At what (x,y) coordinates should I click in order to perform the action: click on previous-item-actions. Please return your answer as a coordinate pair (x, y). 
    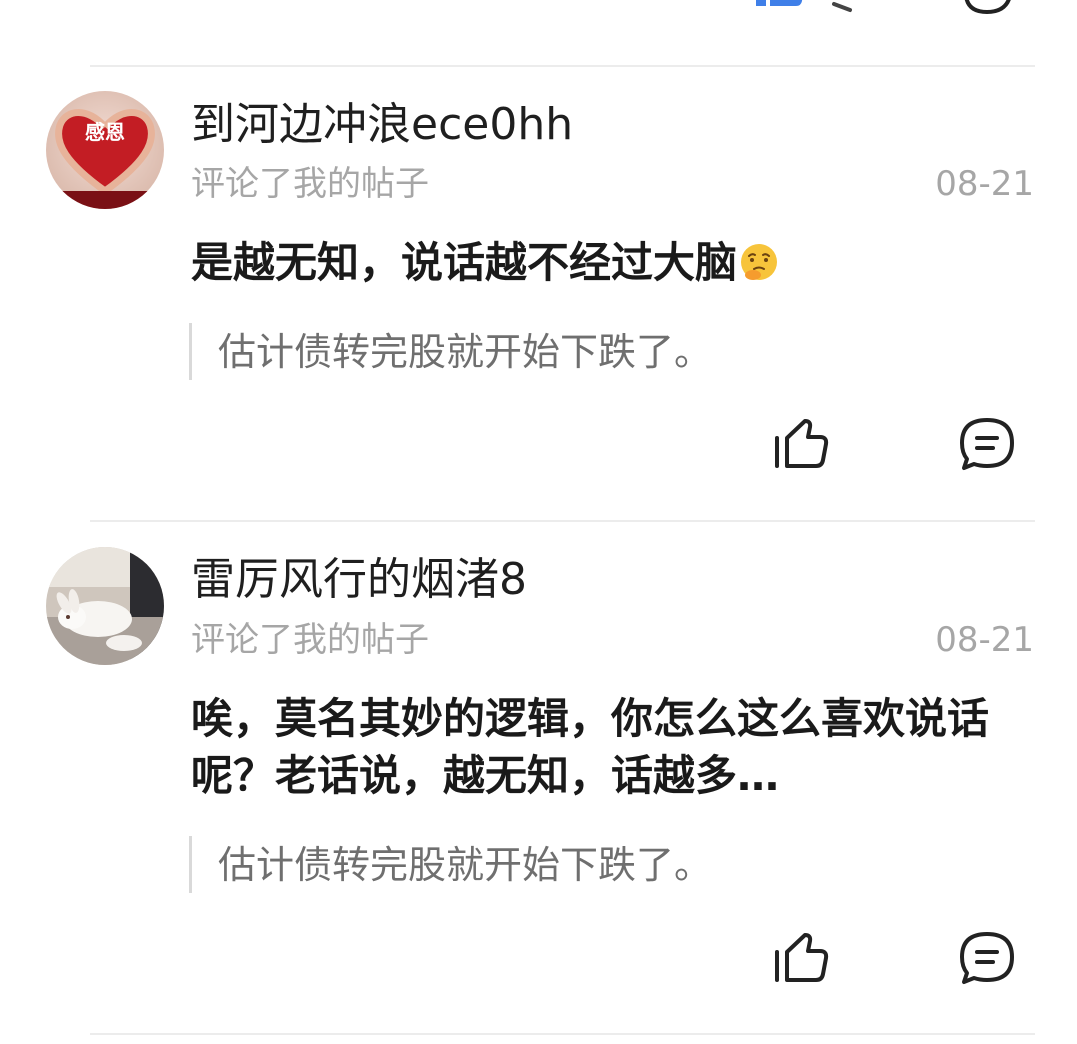
    Looking at the image, I should click on (538, 7).